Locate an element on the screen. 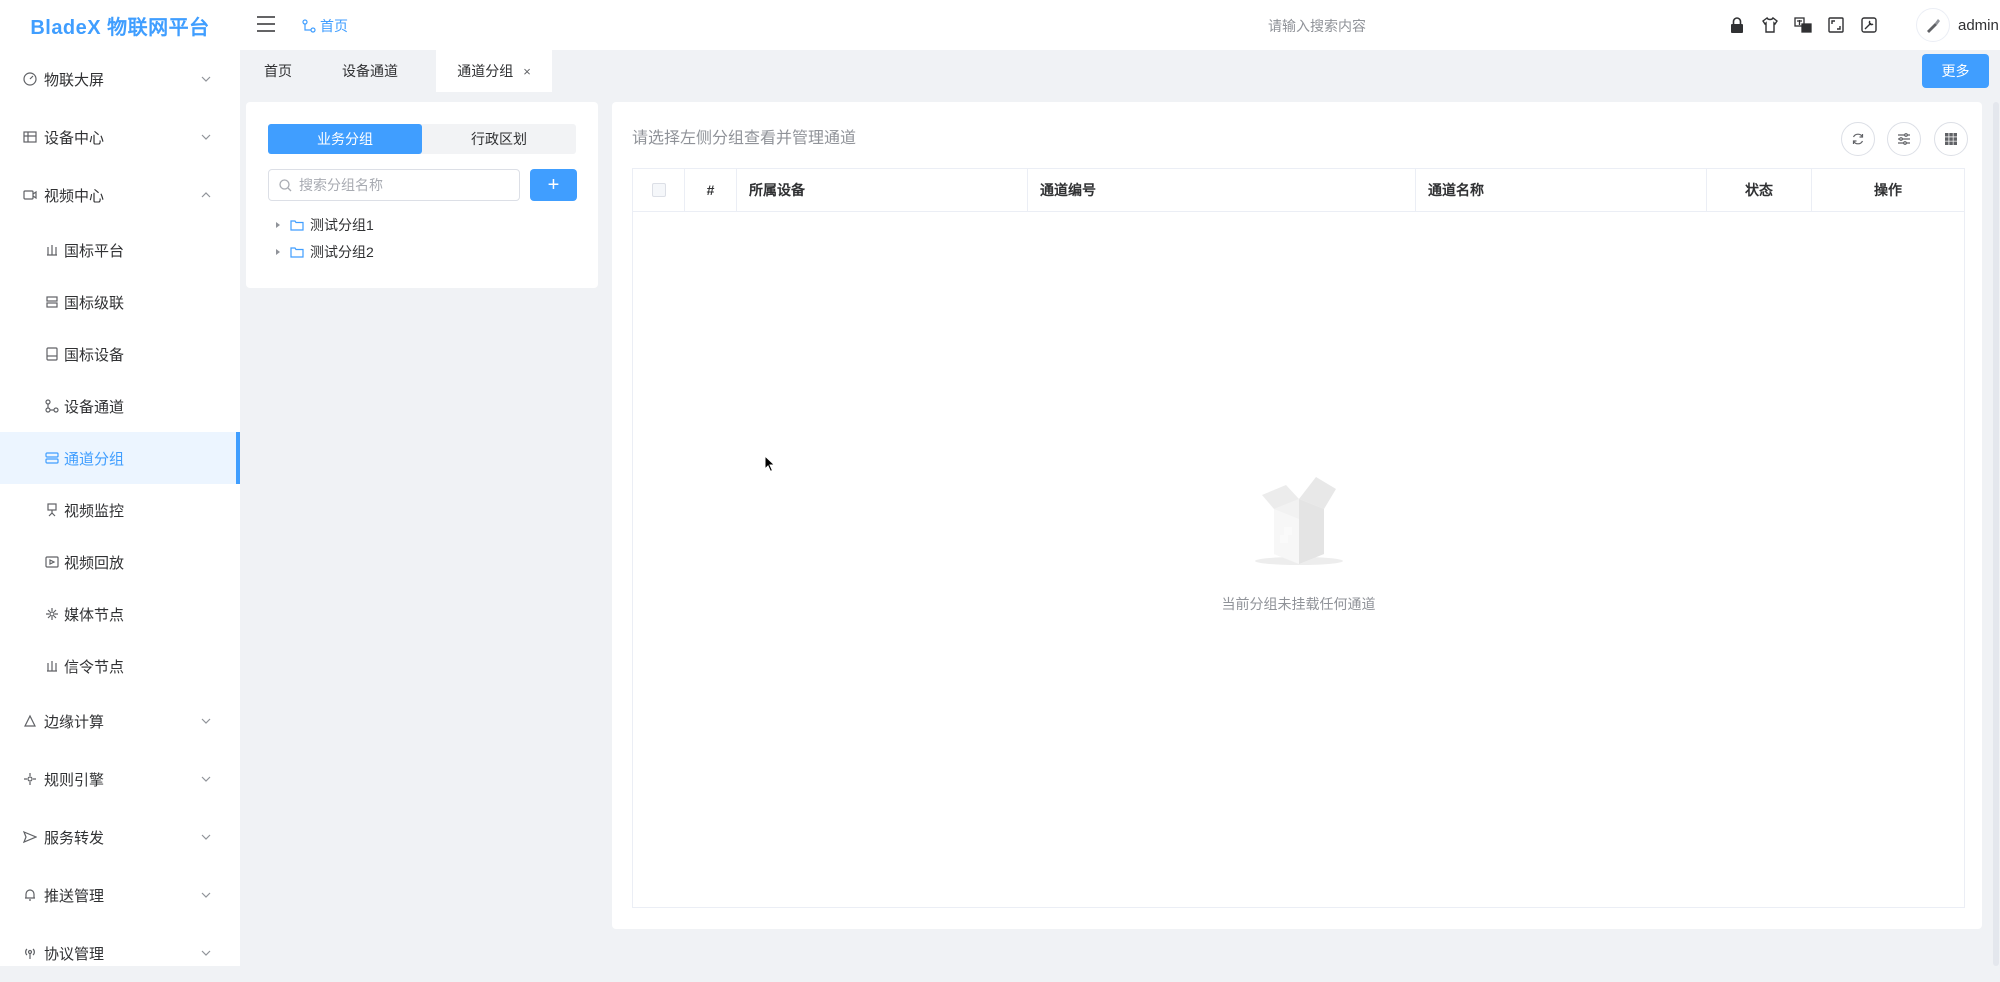 The image size is (2000, 982). cascade-icon is located at coordinates (52, 302).